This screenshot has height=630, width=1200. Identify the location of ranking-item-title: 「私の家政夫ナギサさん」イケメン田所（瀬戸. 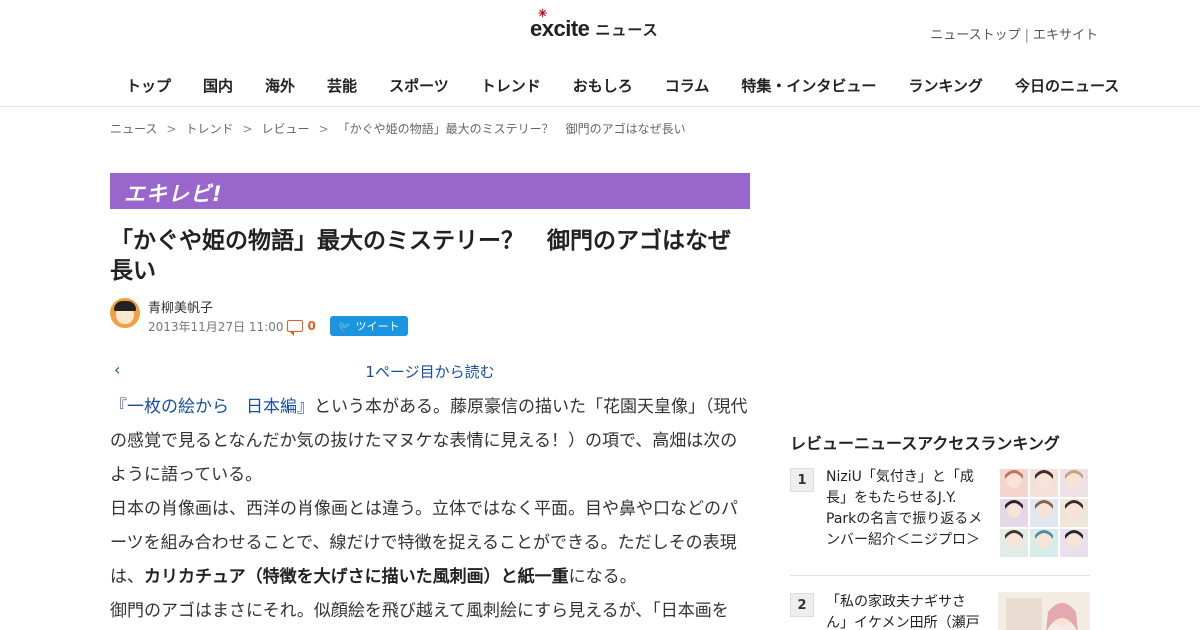
(903, 612).